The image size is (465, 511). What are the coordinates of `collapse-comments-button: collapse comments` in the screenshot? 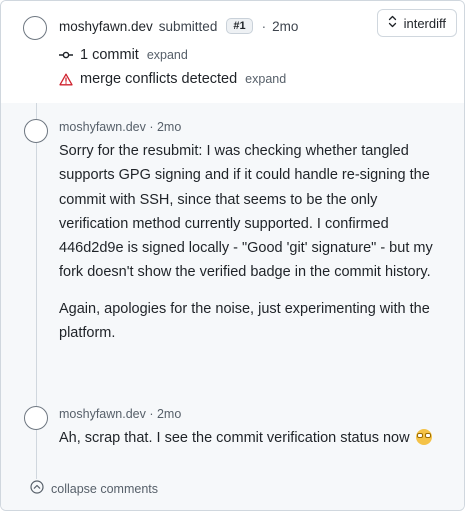 It's located at (94, 488).